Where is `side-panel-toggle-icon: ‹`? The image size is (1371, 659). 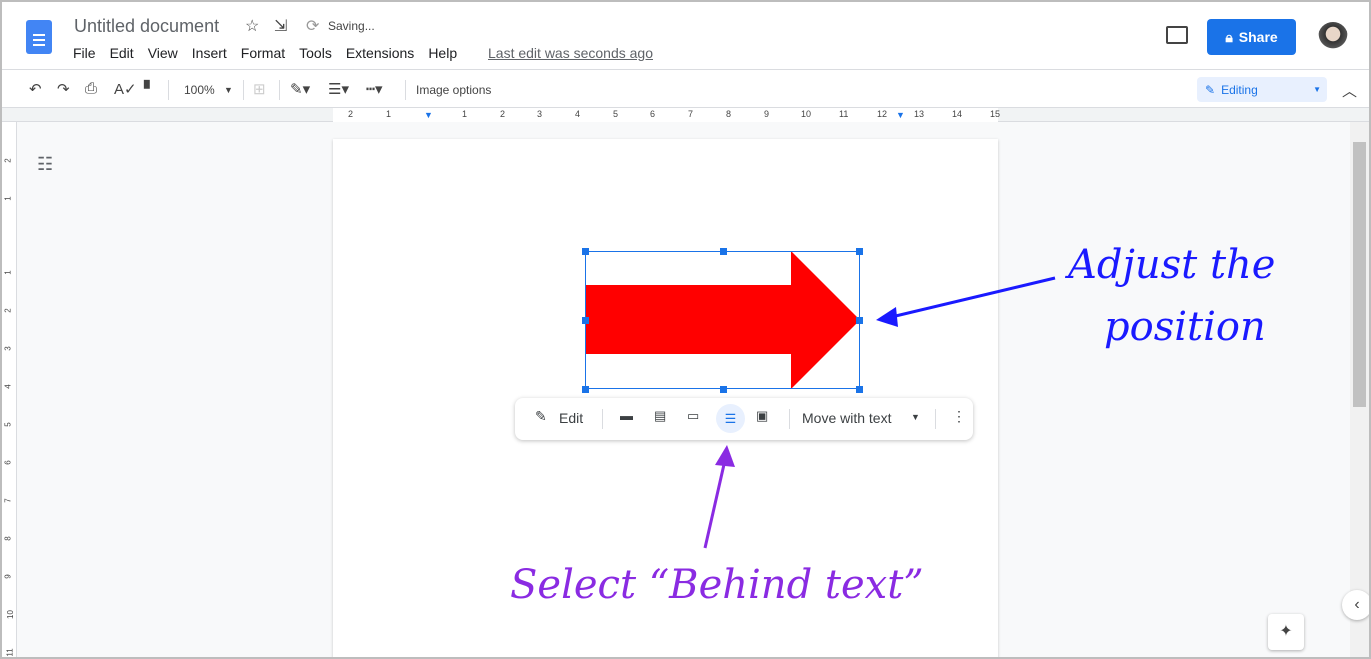 side-panel-toggle-icon: ‹ is located at coordinates (1355, 605).